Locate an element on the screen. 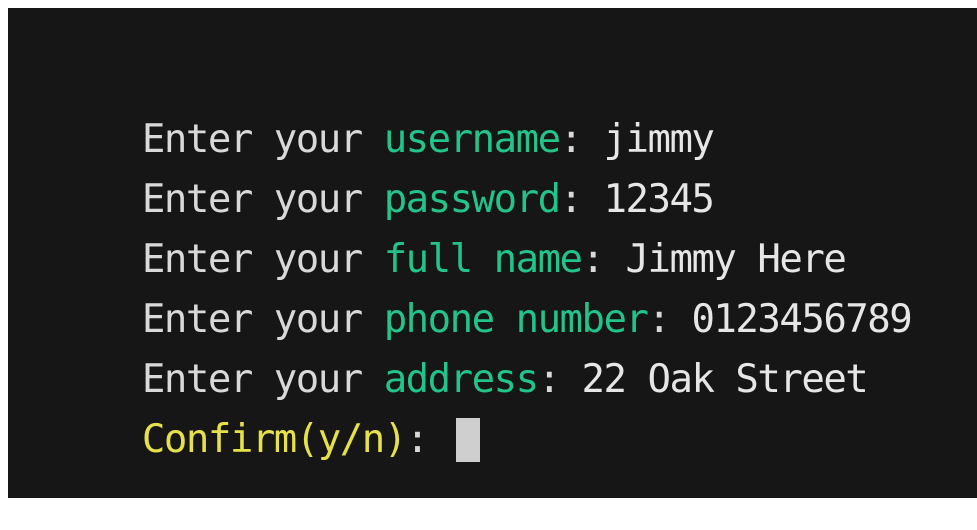 This screenshot has height=530, width=977. field-name-full-name: full name is located at coordinates (483, 259).